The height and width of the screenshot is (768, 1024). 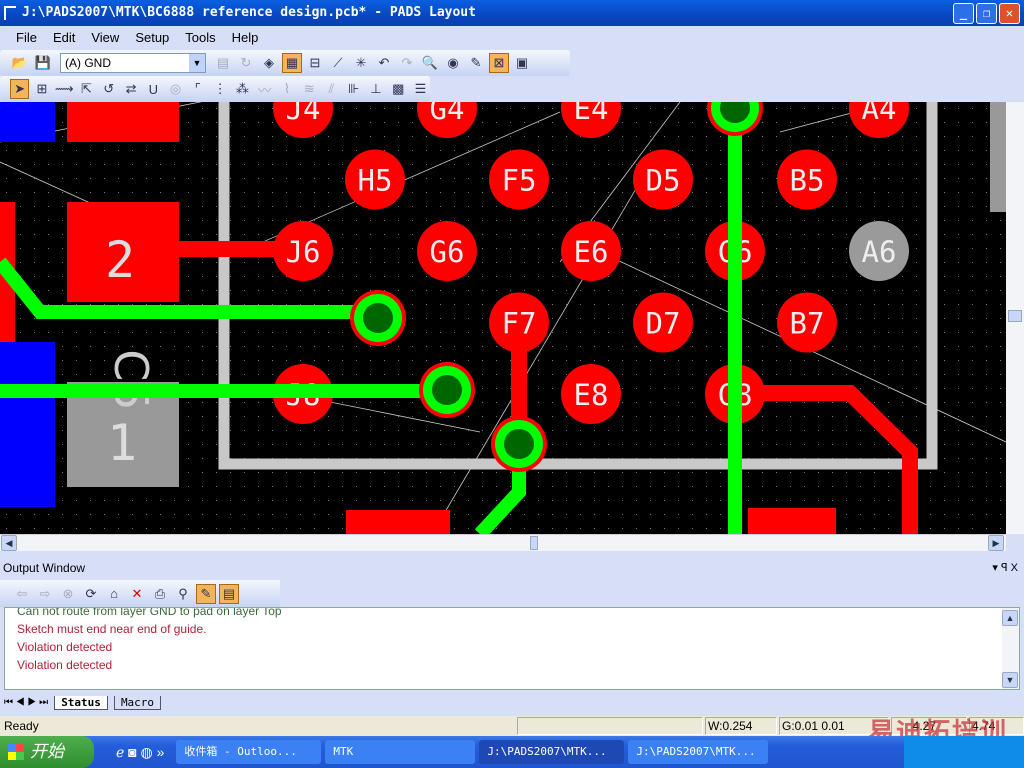 What do you see at coordinates (315, 63) in the screenshot?
I see `ecotool-icon: ⊟` at bounding box center [315, 63].